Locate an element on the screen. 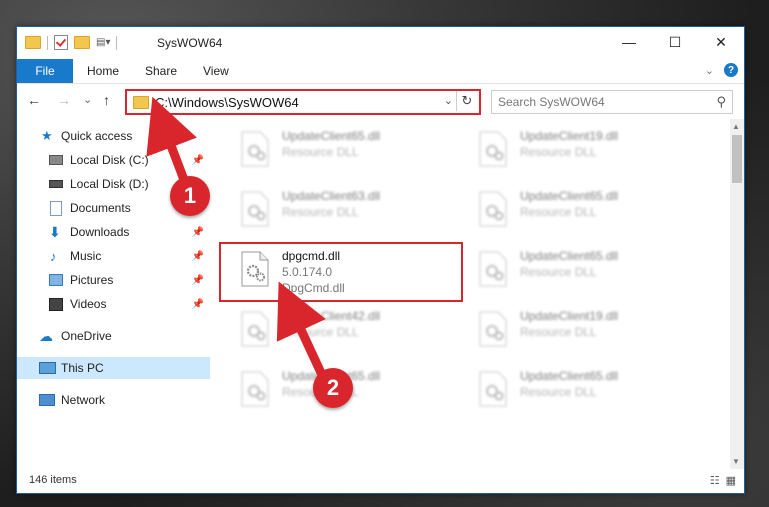 This screenshot has width=769, height=507. annotation-arrows is located at coordinates (236, 238).